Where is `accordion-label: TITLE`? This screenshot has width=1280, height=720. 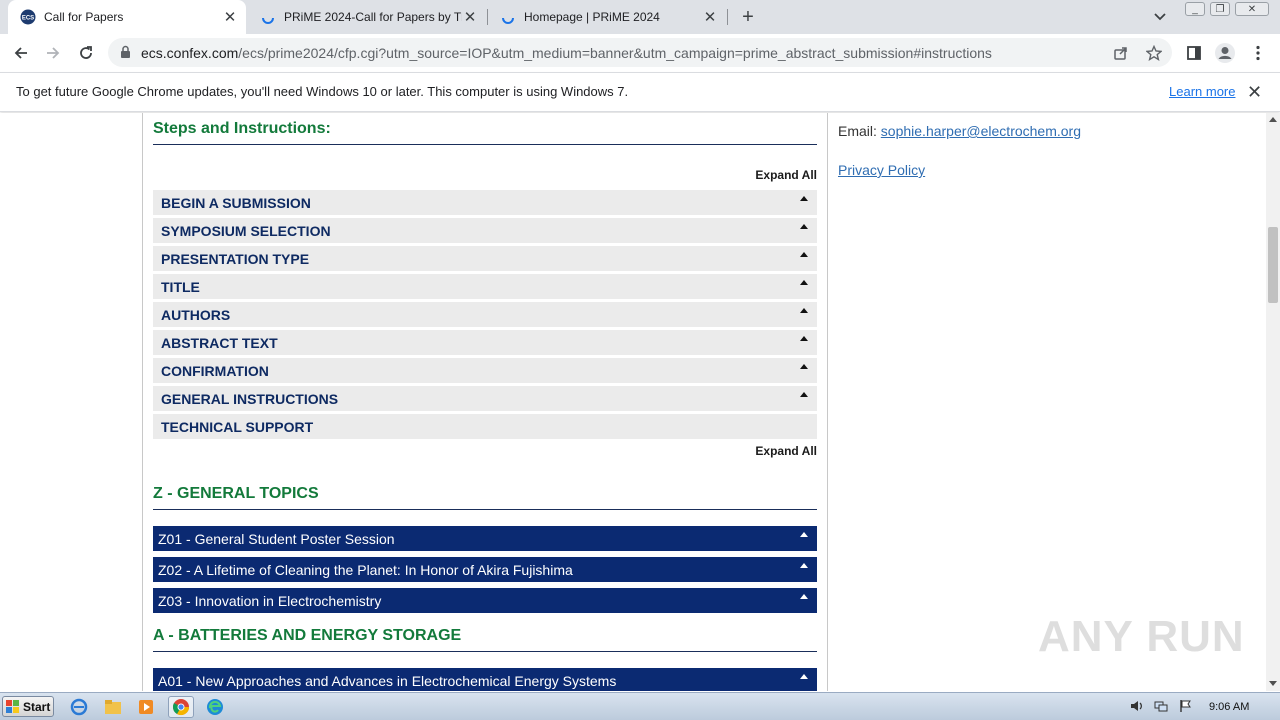 accordion-label: TITLE is located at coordinates (180, 286).